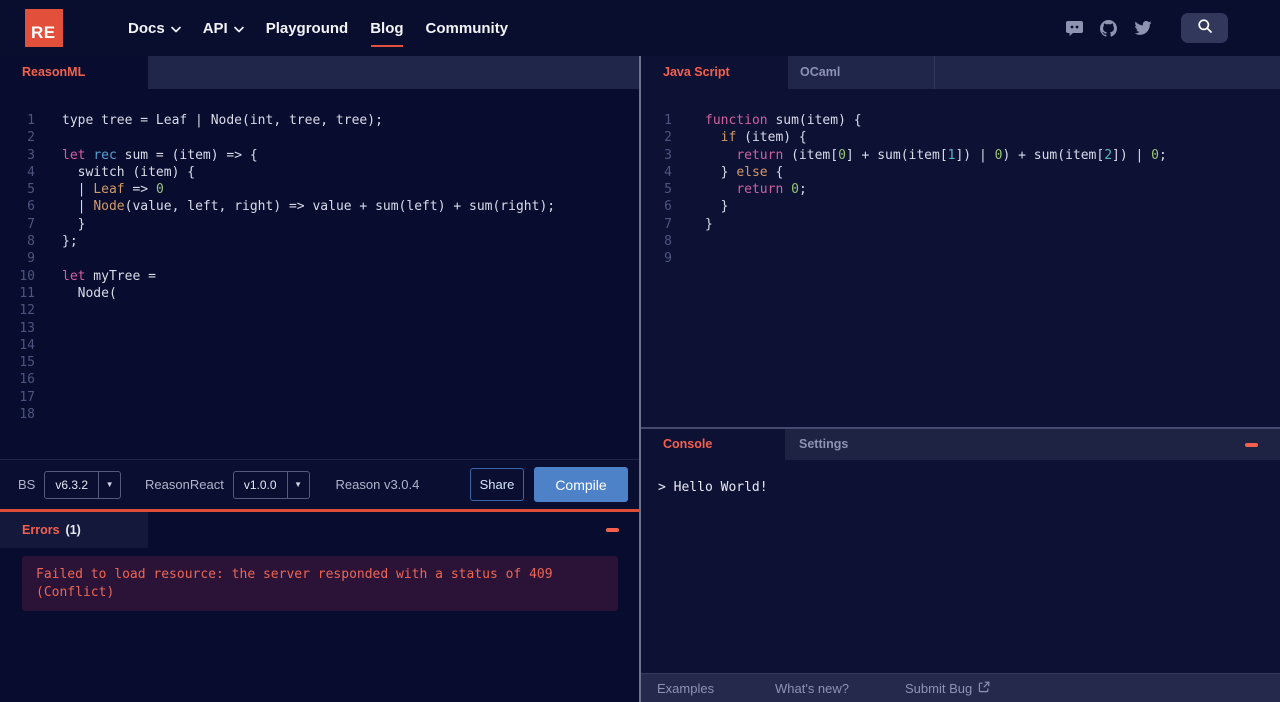  Describe the element at coordinates (27, 311) in the screenshot. I see `line-number: 12` at that location.